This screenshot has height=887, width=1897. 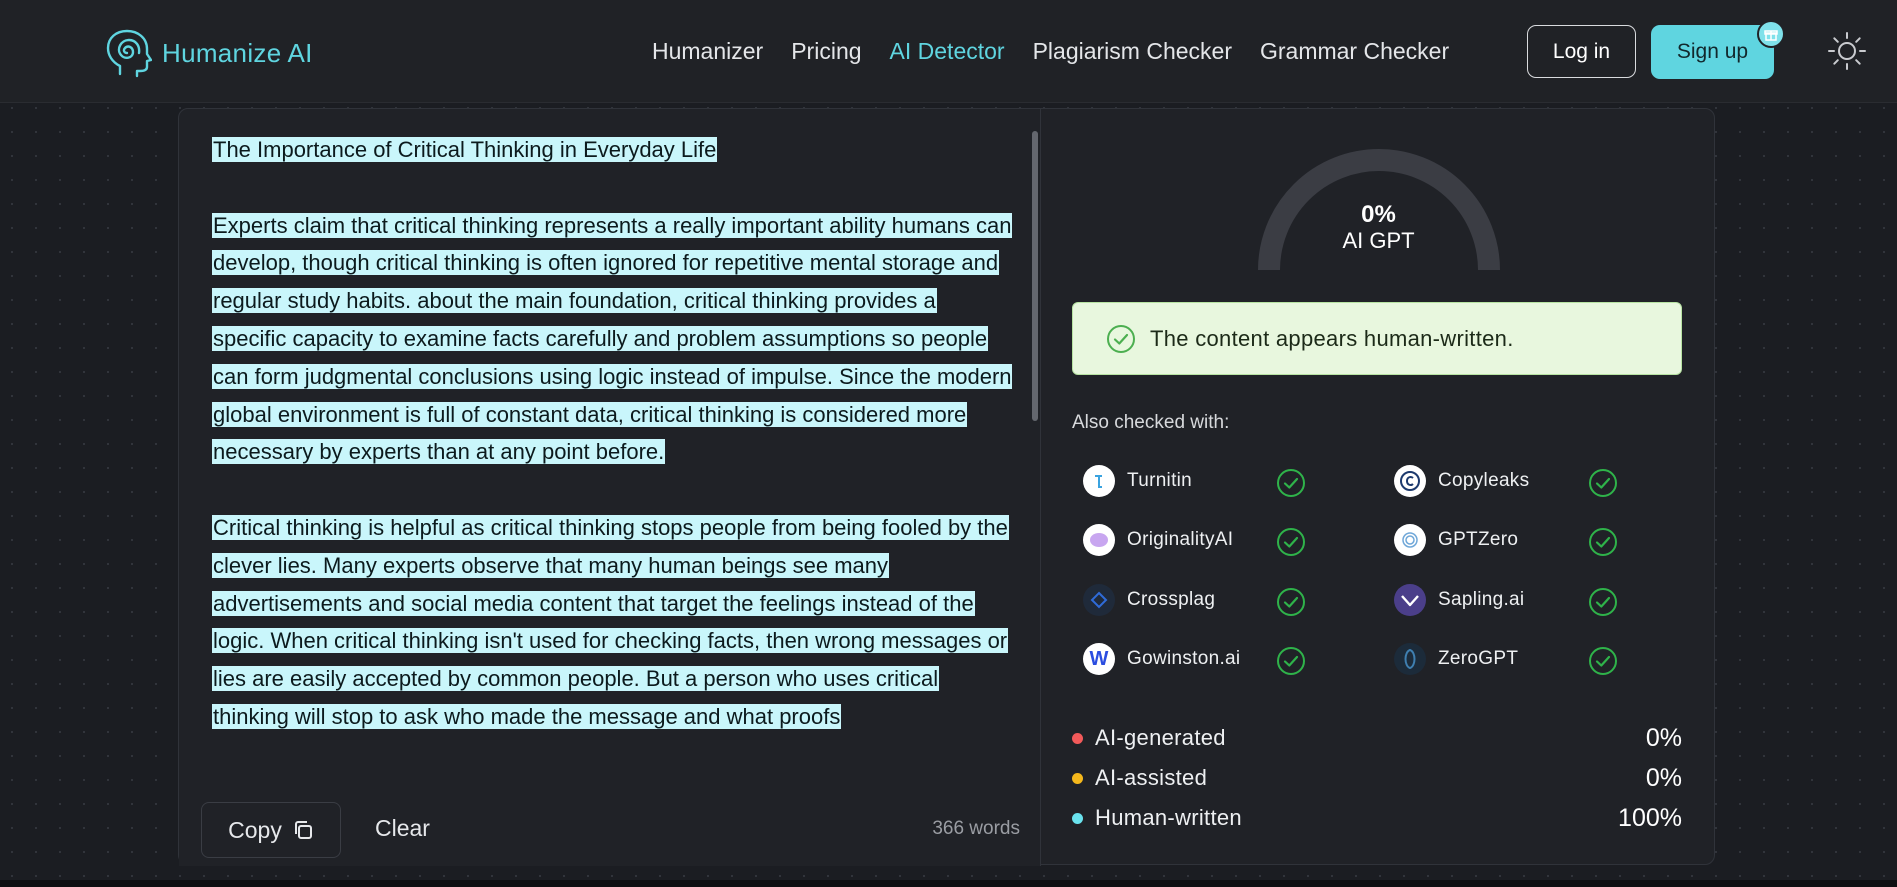 I want to click on crossplag-logo, so click(x=1099, y=600).